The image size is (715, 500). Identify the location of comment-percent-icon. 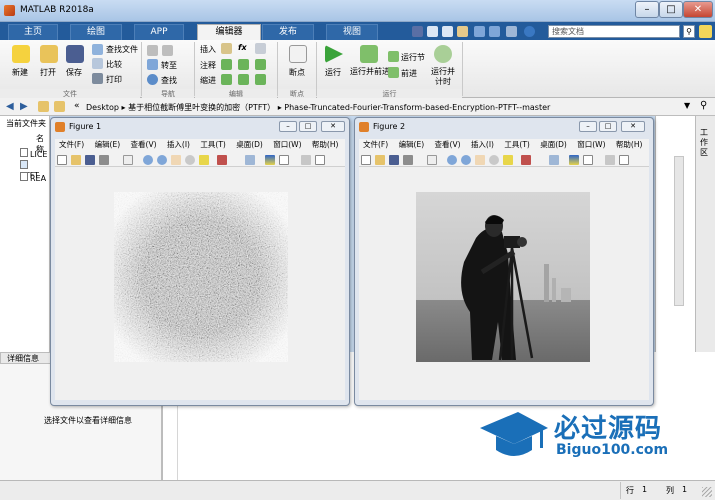
(226, 64).